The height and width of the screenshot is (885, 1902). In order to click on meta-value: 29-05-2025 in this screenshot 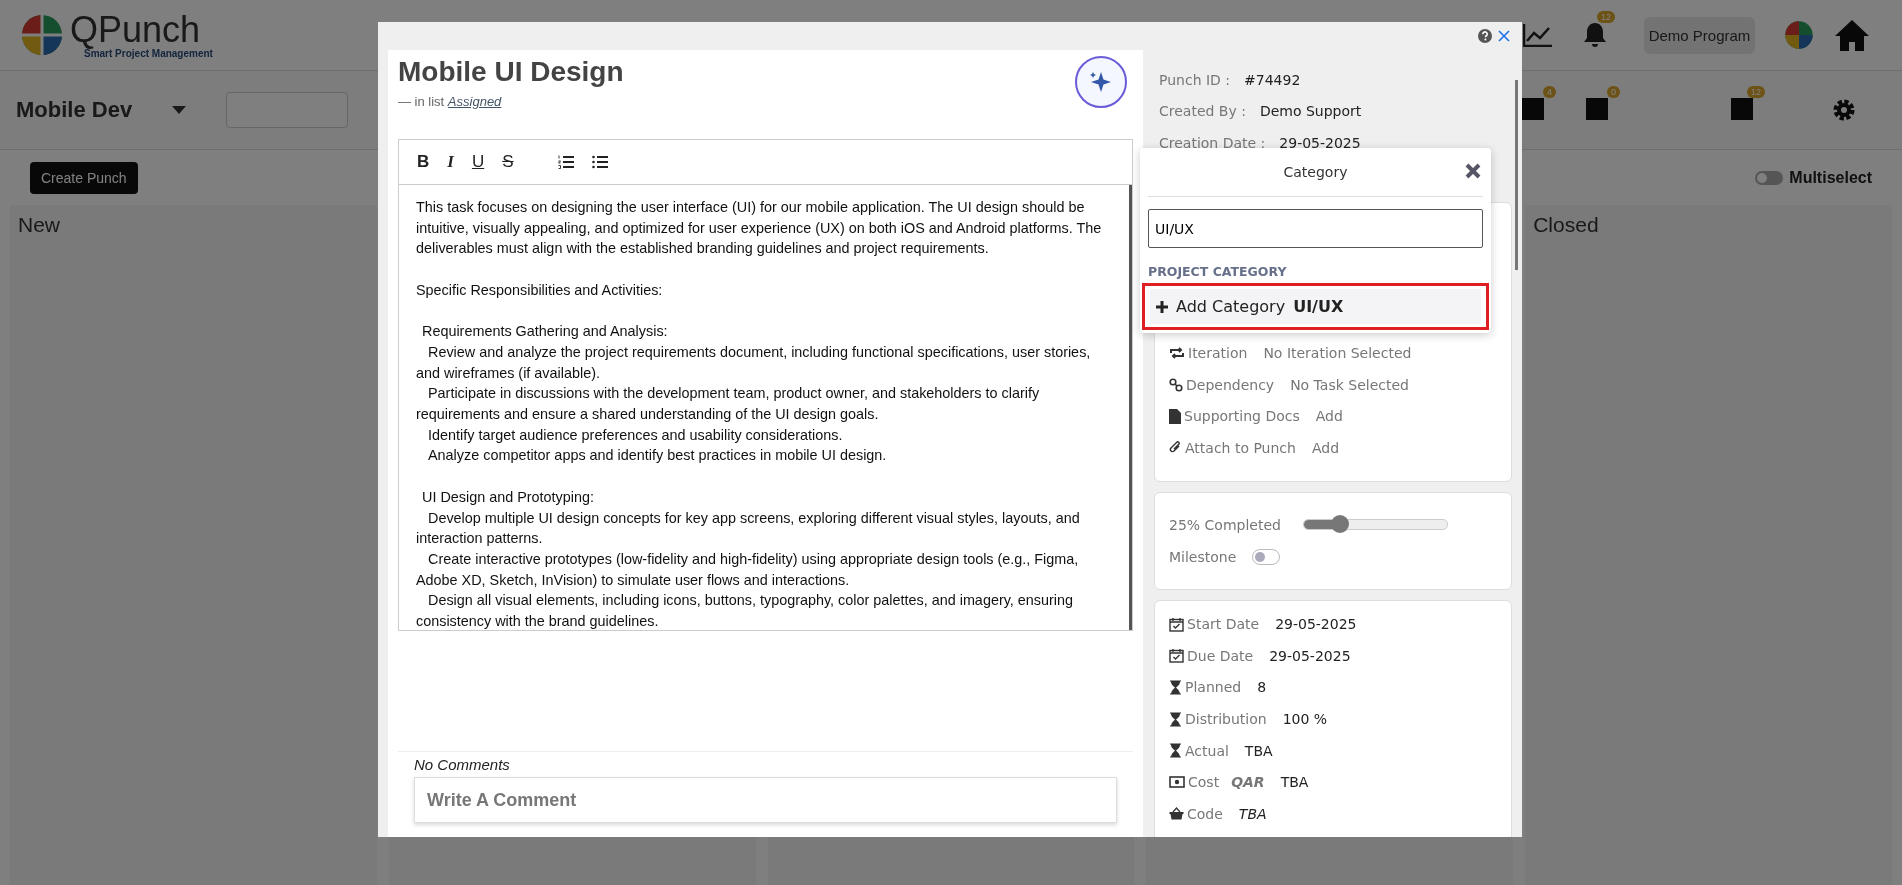, I will do `click(1320, 142)`.